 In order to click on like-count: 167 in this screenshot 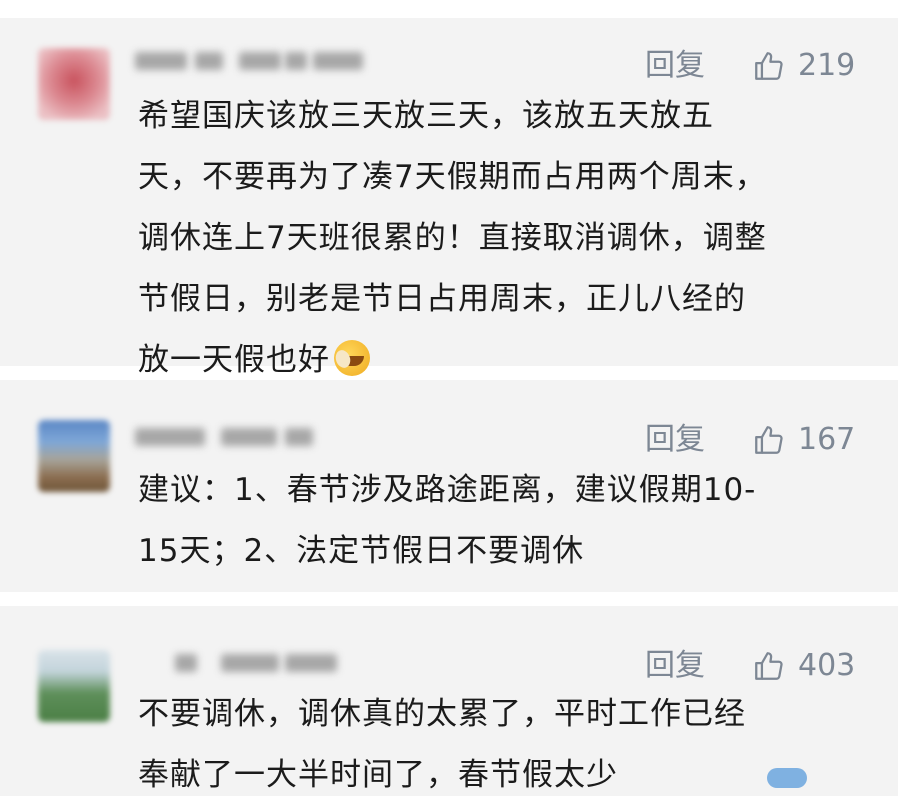, I will do `click(827, 439)`.